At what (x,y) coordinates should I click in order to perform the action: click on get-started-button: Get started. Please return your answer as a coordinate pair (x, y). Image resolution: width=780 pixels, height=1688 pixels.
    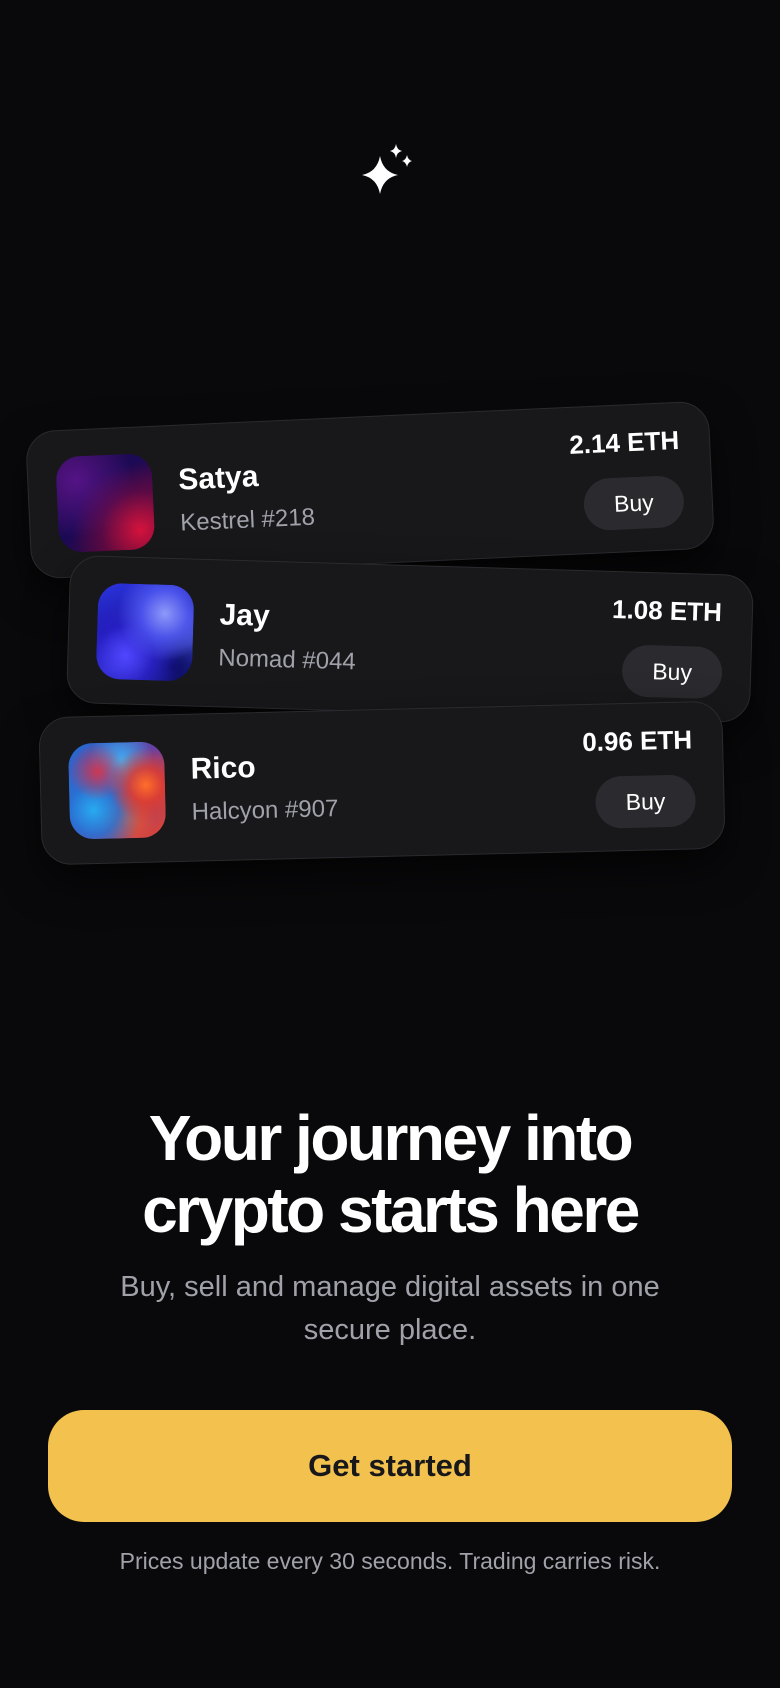
    Looking at the image, I should click on (390, 1466).